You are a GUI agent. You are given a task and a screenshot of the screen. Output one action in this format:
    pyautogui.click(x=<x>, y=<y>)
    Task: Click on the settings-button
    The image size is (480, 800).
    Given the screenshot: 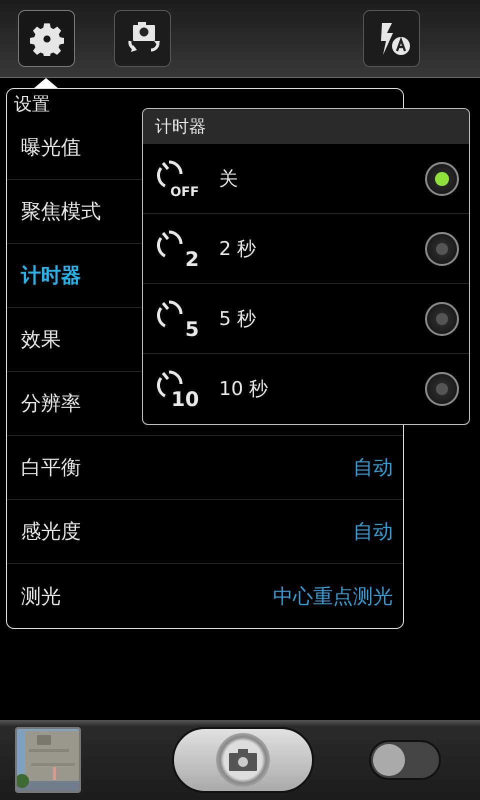 What is the action you would take?
    pyautogui.click(x=46, y=38)
    